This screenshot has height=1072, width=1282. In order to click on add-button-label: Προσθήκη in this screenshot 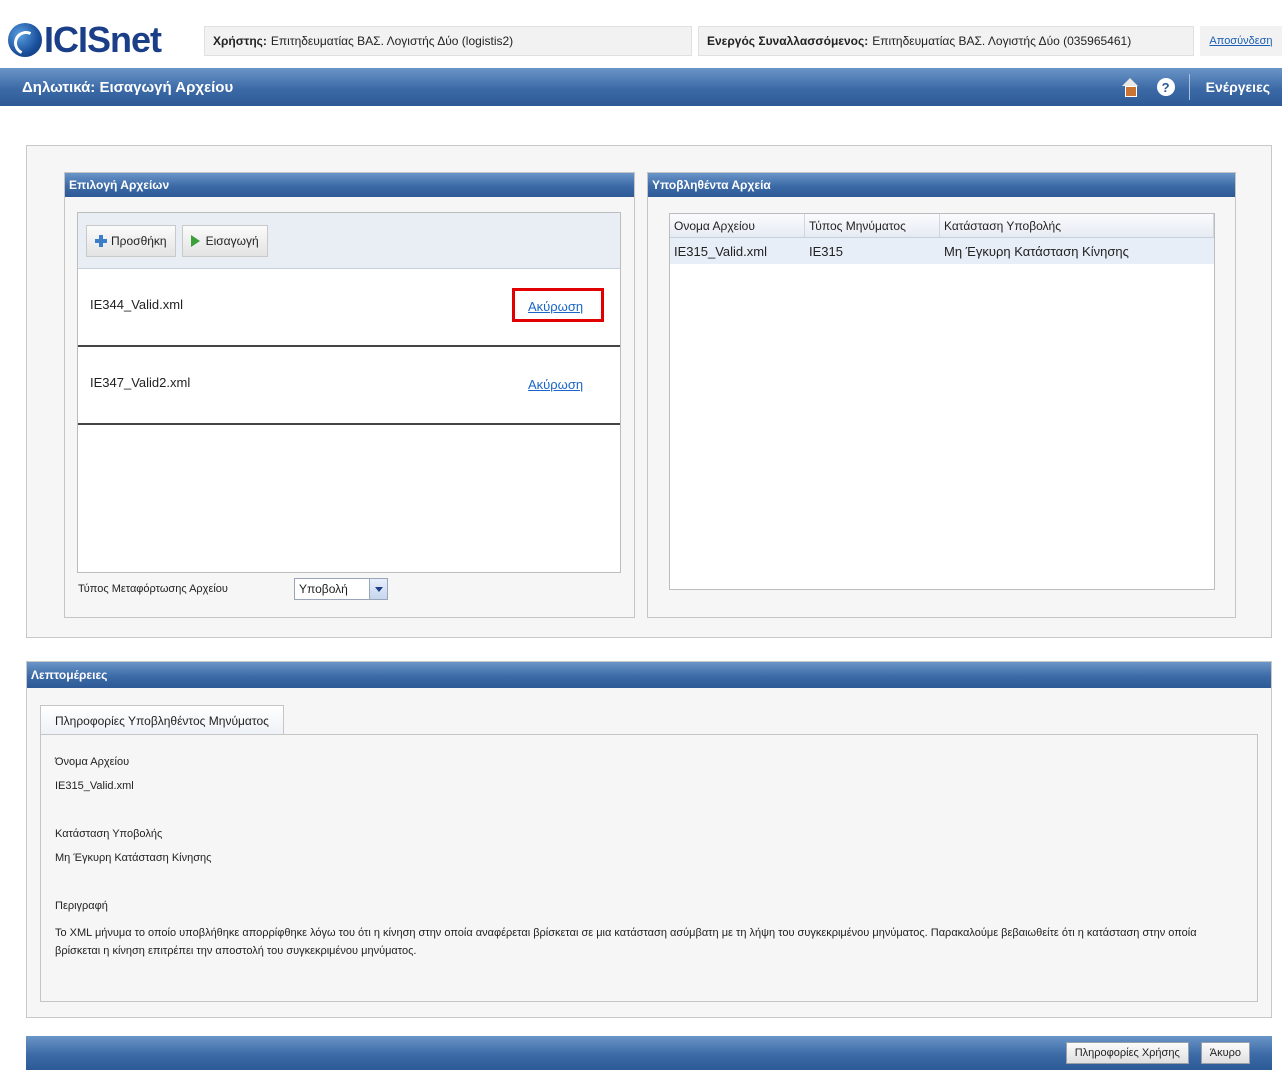, I will do `click(139, 240)`.